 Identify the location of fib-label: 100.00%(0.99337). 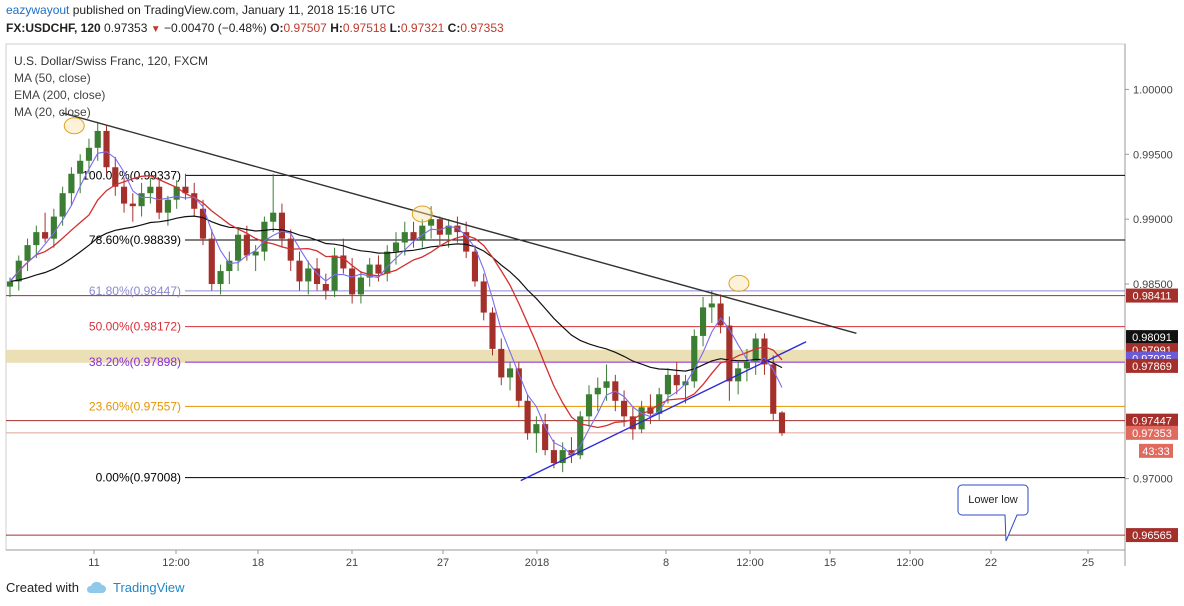
(131, 175).